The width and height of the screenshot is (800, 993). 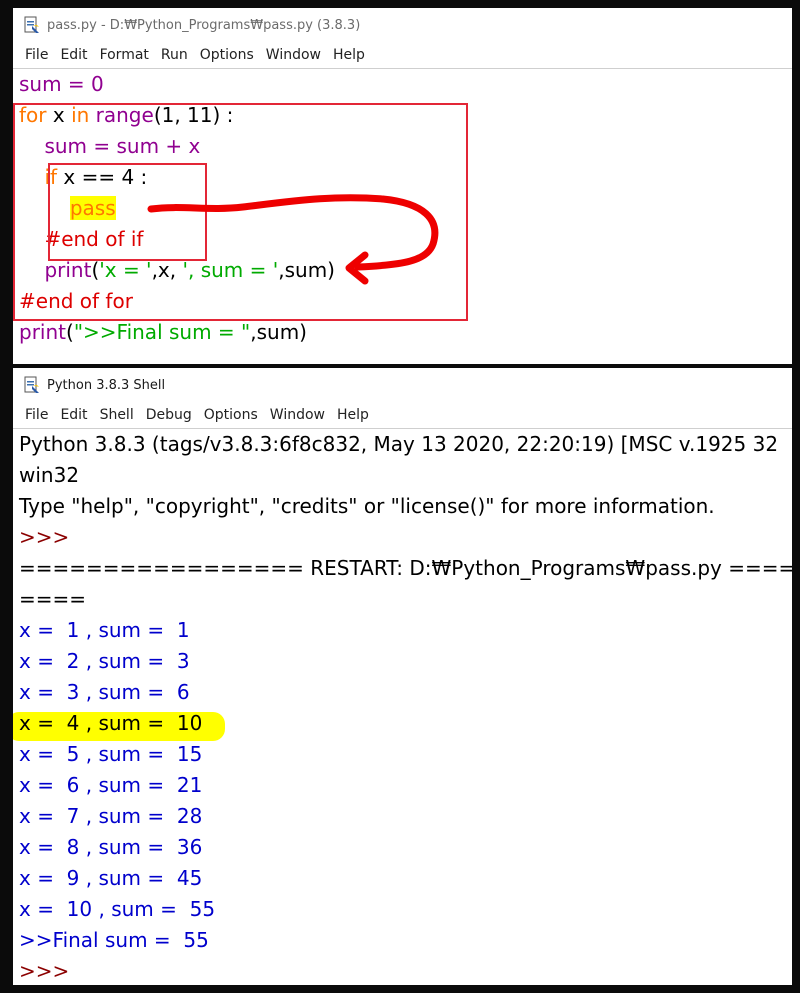 What do you see at coordinates (104, 661) in the screenshot?
I see `output-line: x = 2 , sum = 3` at bounding box center [104, 661].